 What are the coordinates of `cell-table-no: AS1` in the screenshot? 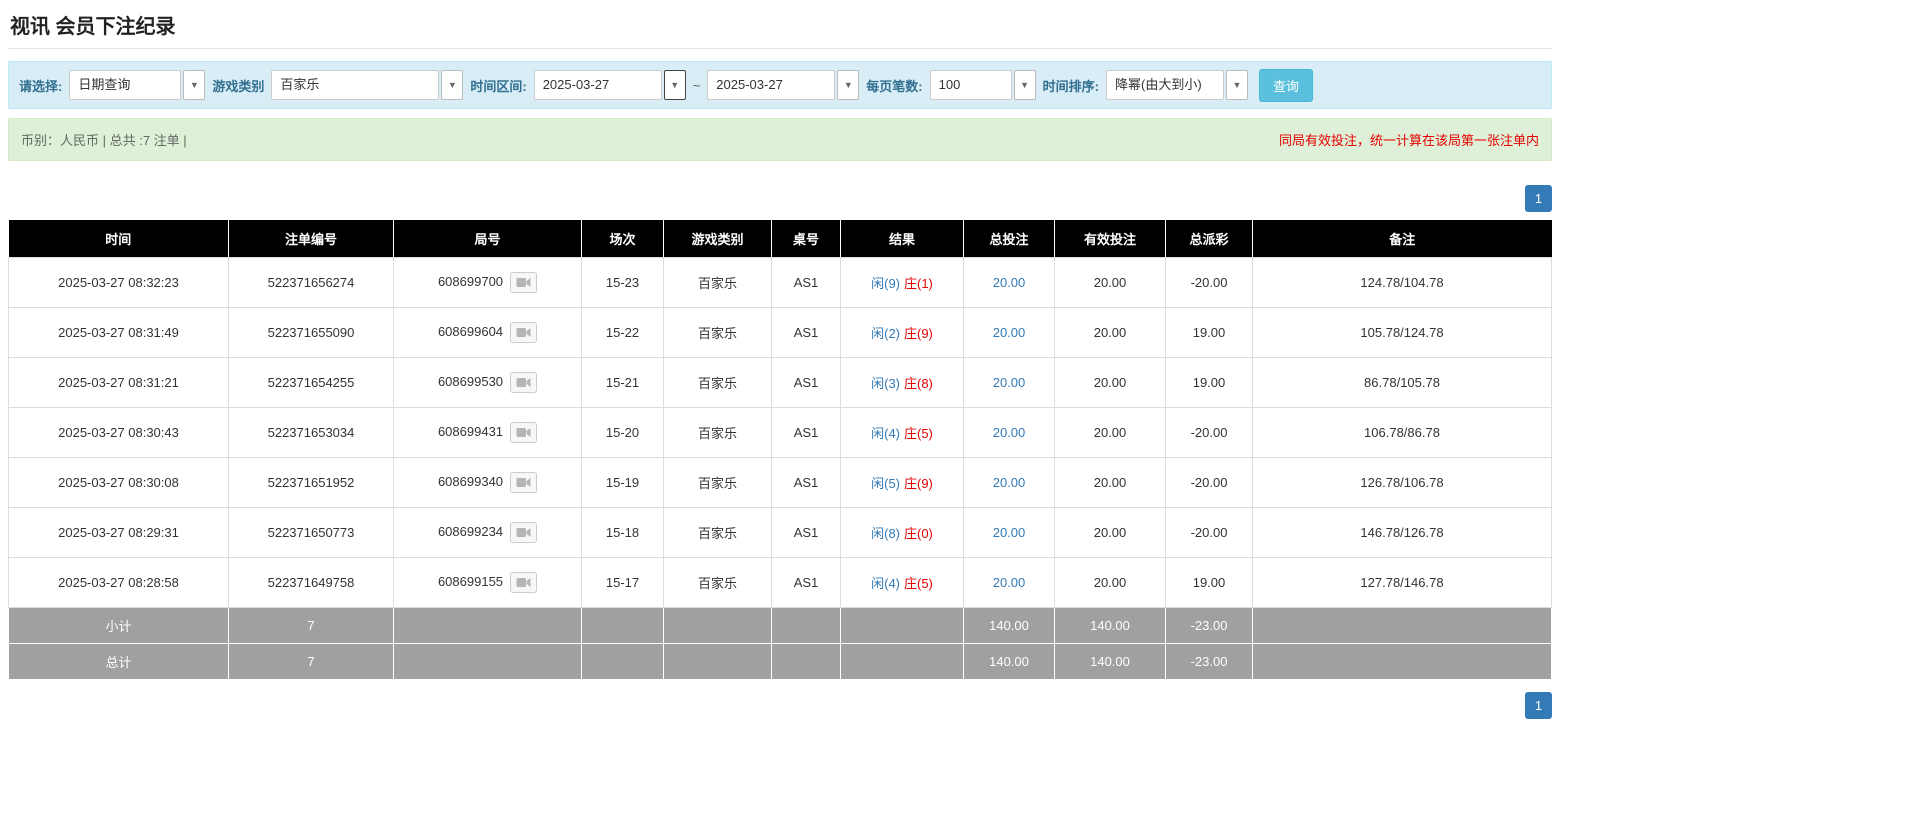 It's located at (806, 582).